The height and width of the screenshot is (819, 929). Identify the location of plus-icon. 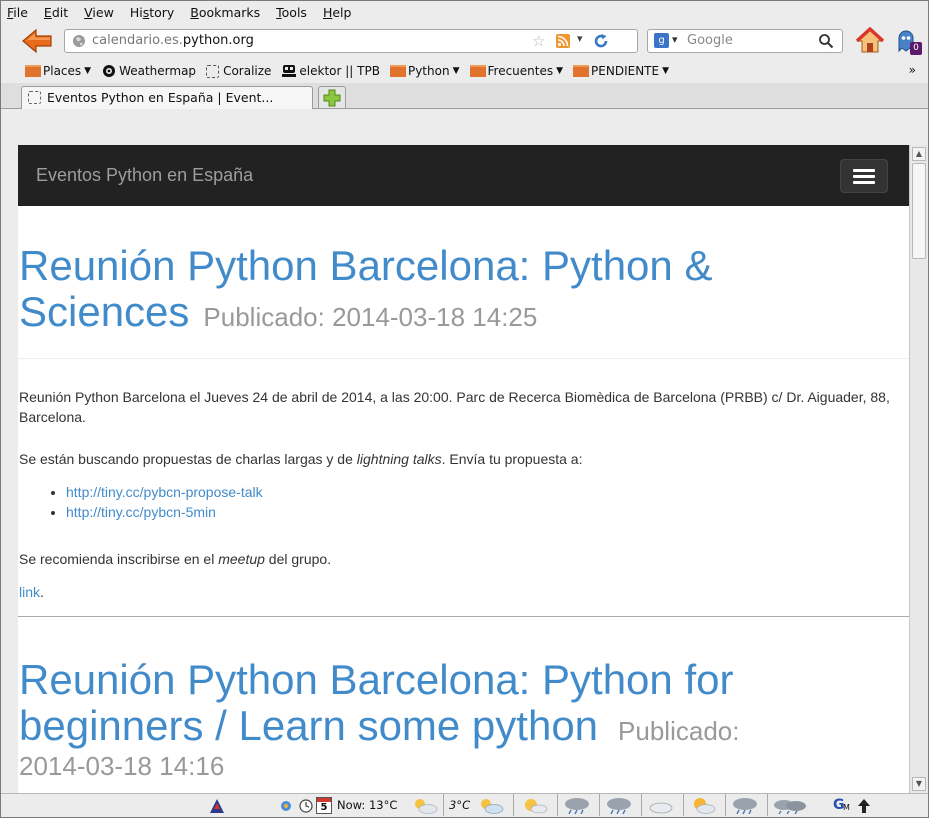
(332, 98).